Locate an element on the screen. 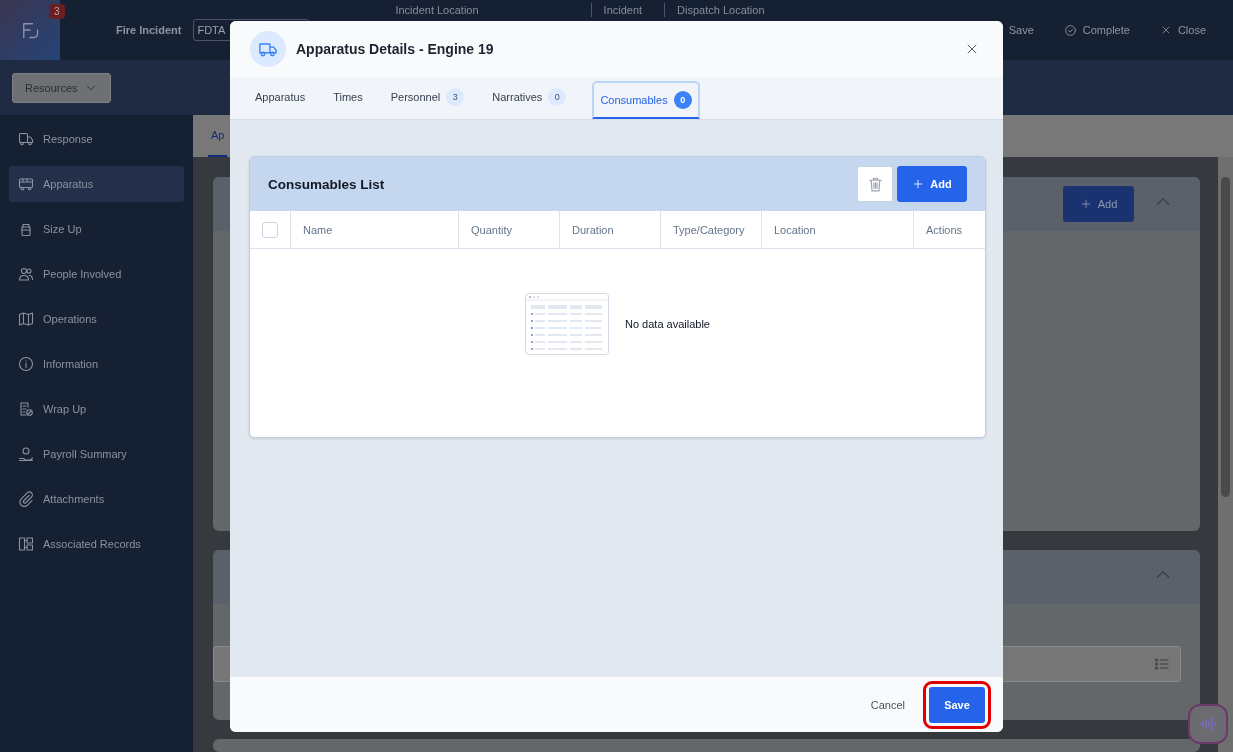 The image size is (1233, 752). sidebar-label: Associated Records is located at coordinates (92, 544).